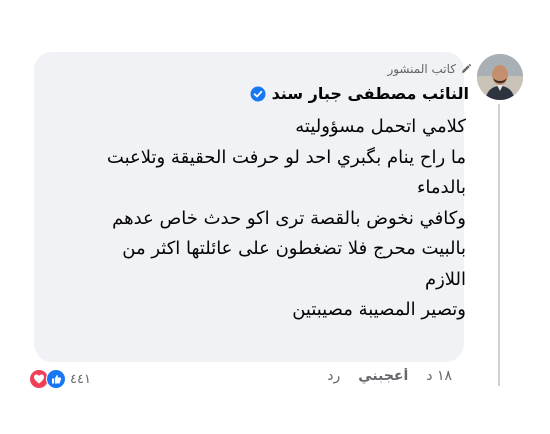 This screenshot has width=550, height=434. What do you see at coordinates (289, 218) in the screenshot?
I see `comment-line: وكافي نخوض بالقصة ترى اكو حدث خاص عدهم` at bounding box center [289, 218].